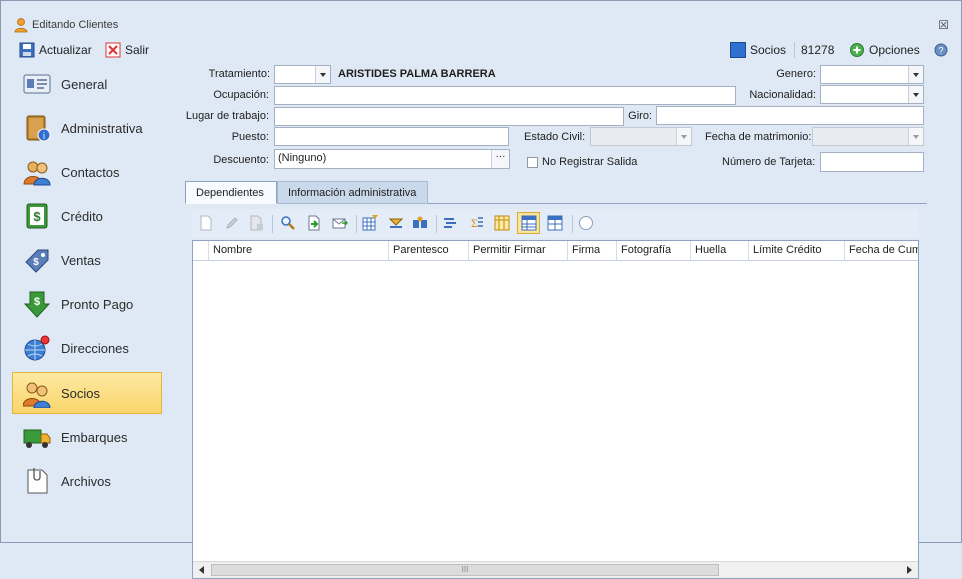 This screenshot has height=579, width=962. Describe the element at coordinates (55, 50) in the screenshot. I see `save-button: Actualizar` at that location.